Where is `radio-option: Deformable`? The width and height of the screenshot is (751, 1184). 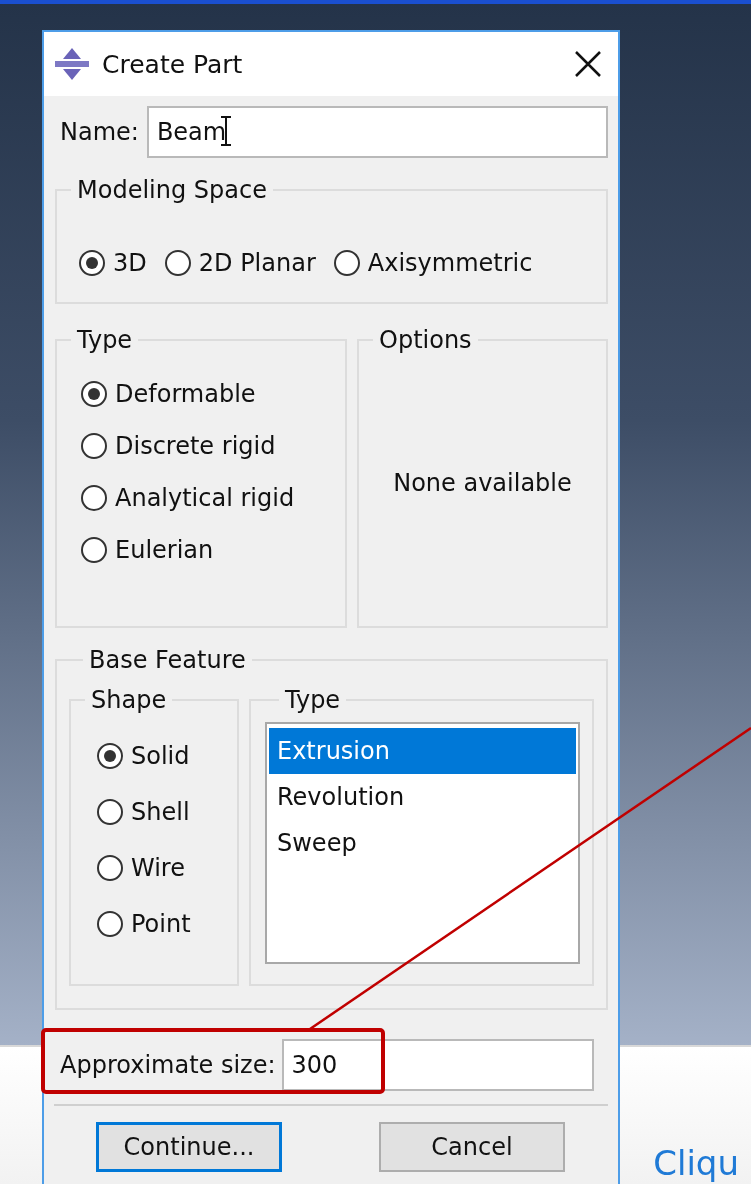 radio-option: Deformable is located at coordinates (213, 394).